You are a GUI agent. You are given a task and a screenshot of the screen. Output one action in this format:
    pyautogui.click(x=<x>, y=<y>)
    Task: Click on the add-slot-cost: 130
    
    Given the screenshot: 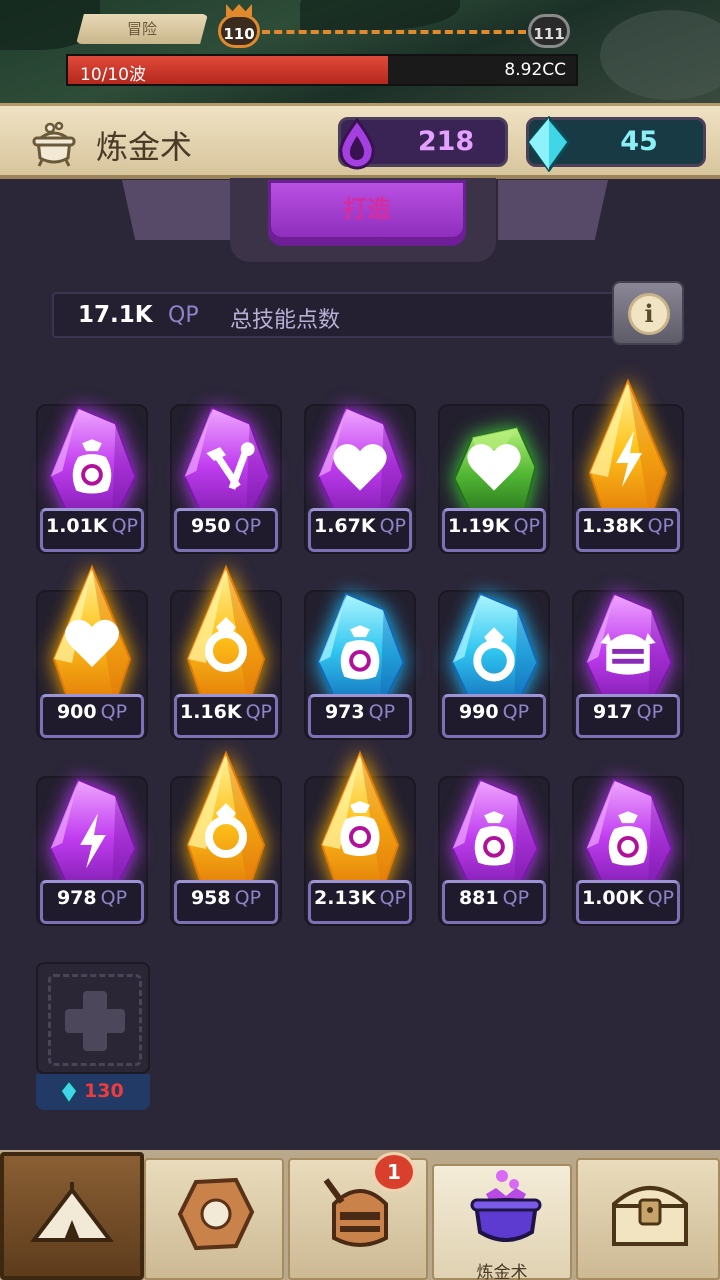 What is the action you would take?
    pyautogui.click(x=93, y=1092)
    